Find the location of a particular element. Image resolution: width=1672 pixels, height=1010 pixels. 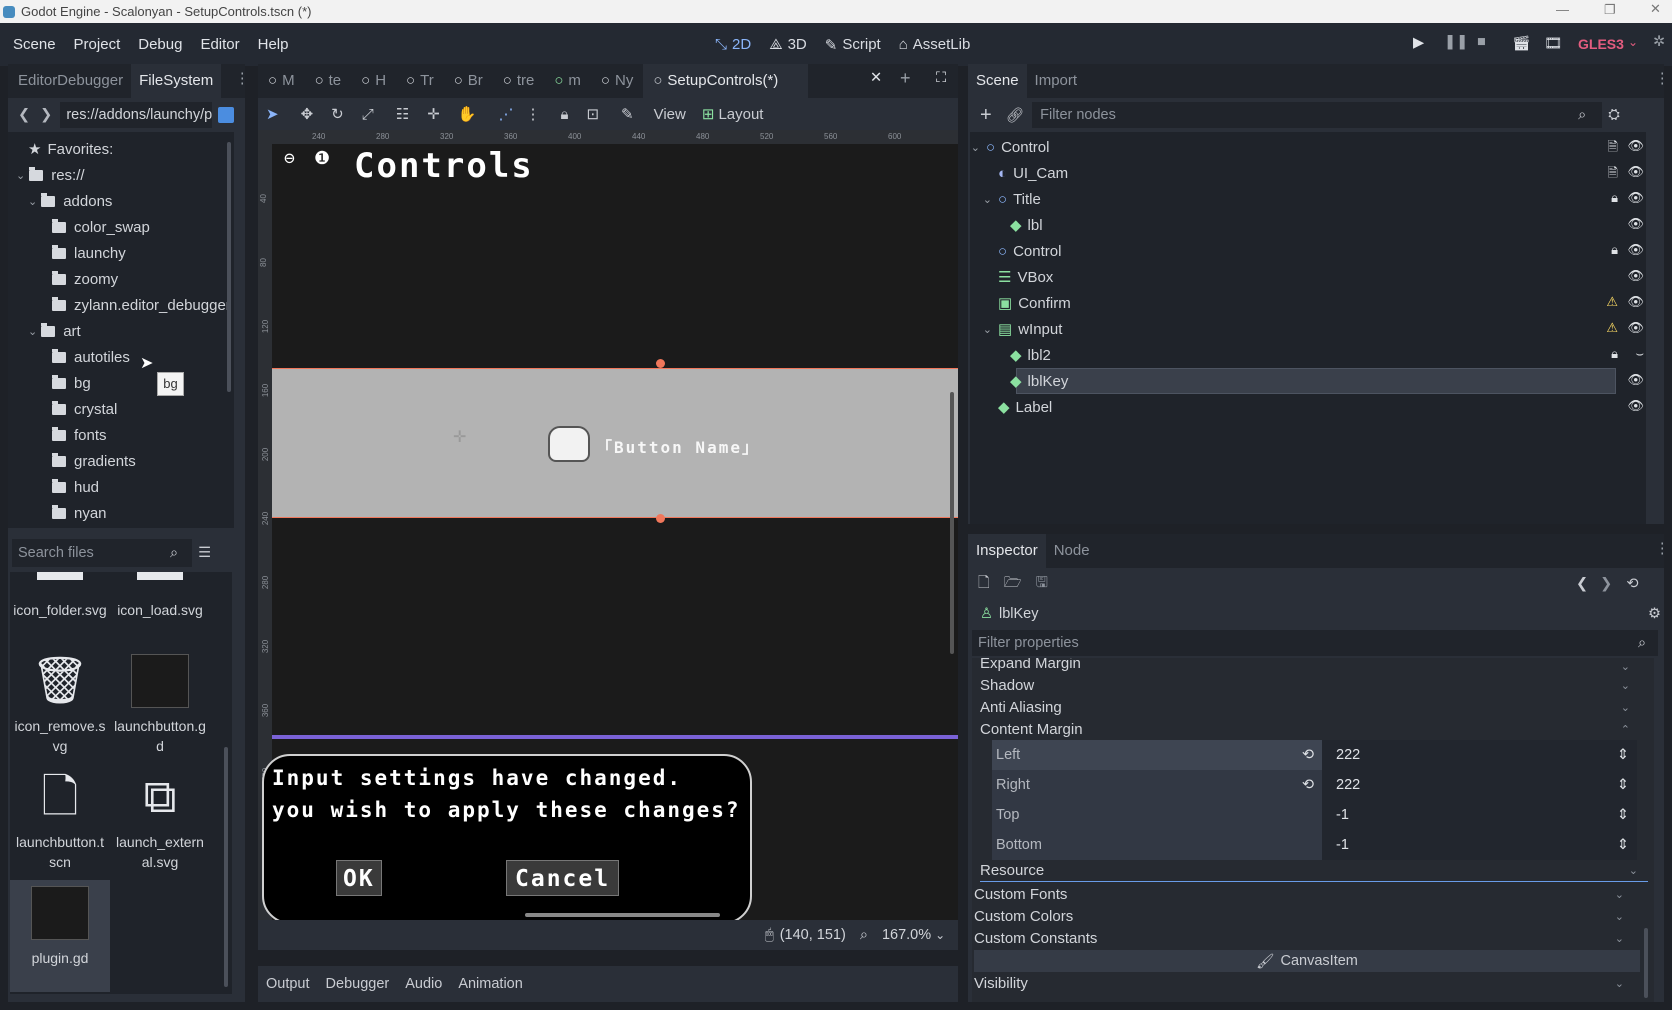

list-select-icon: ☷ is located at coordinates (402, 114).